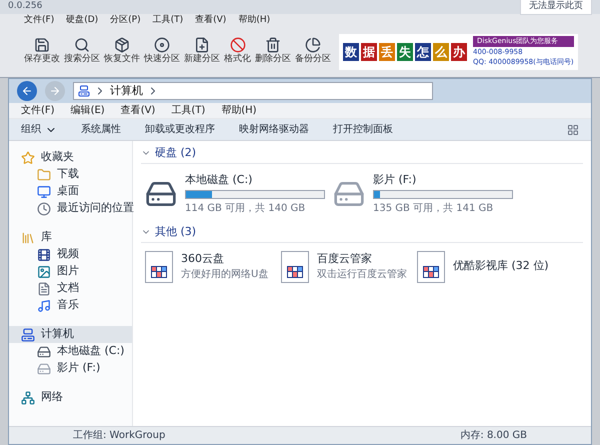 The image size is (600, 445). Describe the element at coordinates (119, 436) in the screenshot. I see `status-text: 工作组: WorkGroup` at that location.